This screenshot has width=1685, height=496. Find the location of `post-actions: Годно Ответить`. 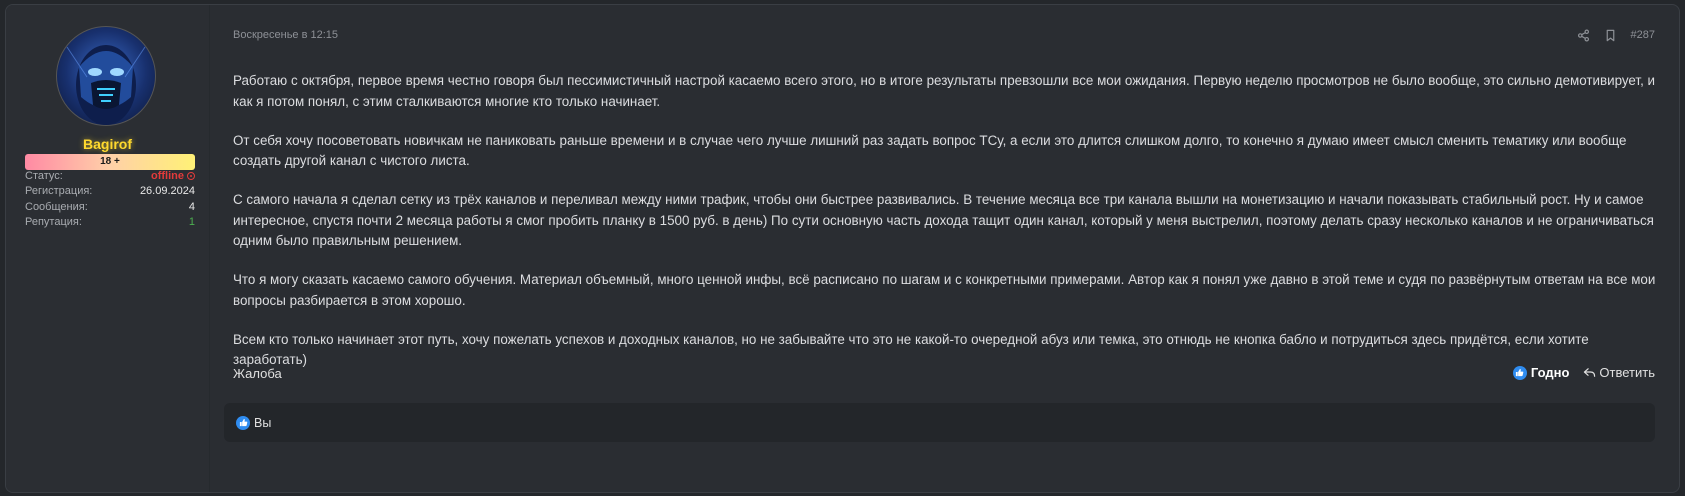

post-actions: Годно Ответить is located at coordinates (1583, 372).